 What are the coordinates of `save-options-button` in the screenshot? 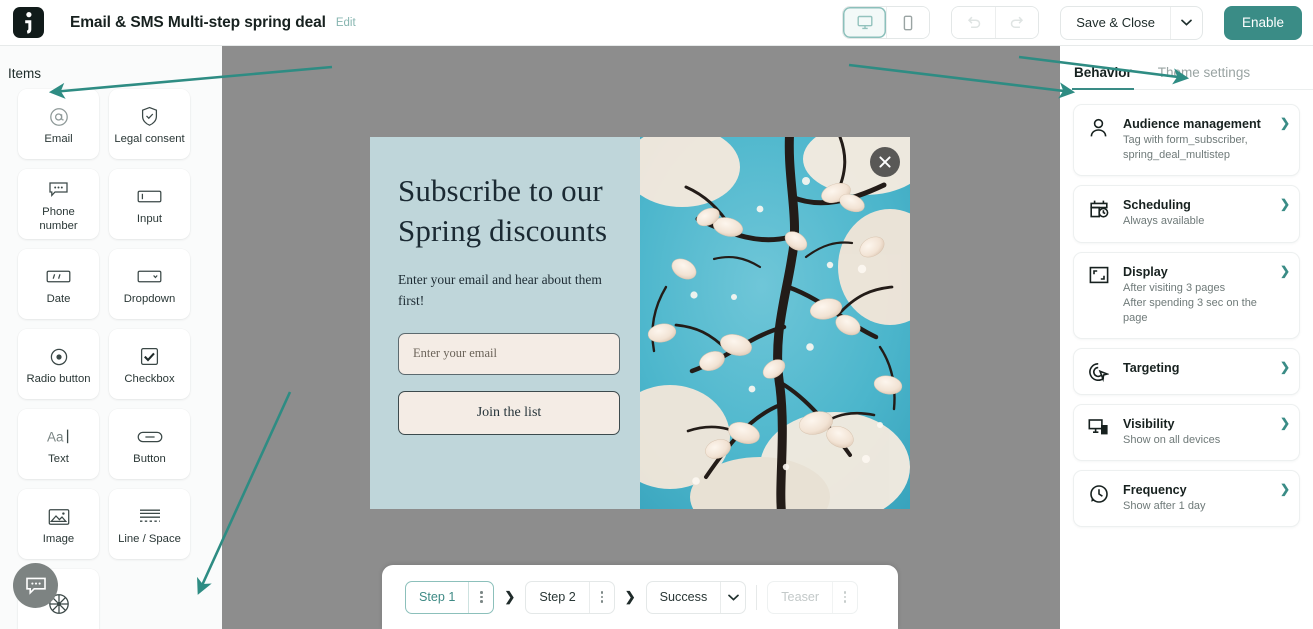 It's located at (1185, 22).